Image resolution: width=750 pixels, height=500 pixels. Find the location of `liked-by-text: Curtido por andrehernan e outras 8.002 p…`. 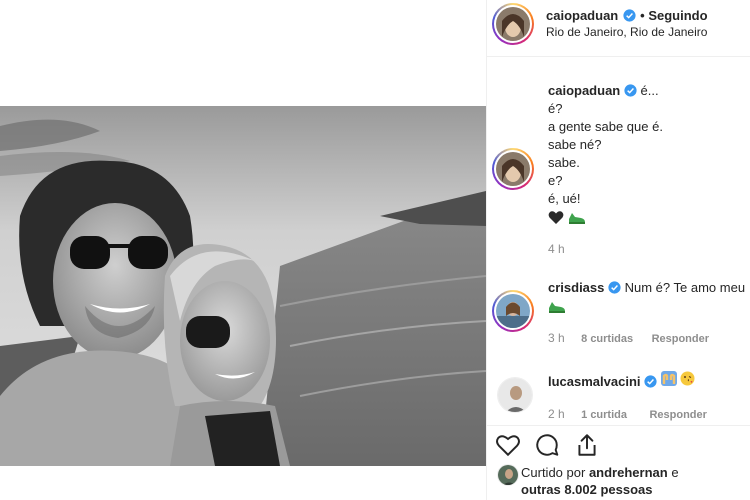

liked-by-text: Curtido por andrehernan e outras 8.002 p… is located at coordinates (600, 481).